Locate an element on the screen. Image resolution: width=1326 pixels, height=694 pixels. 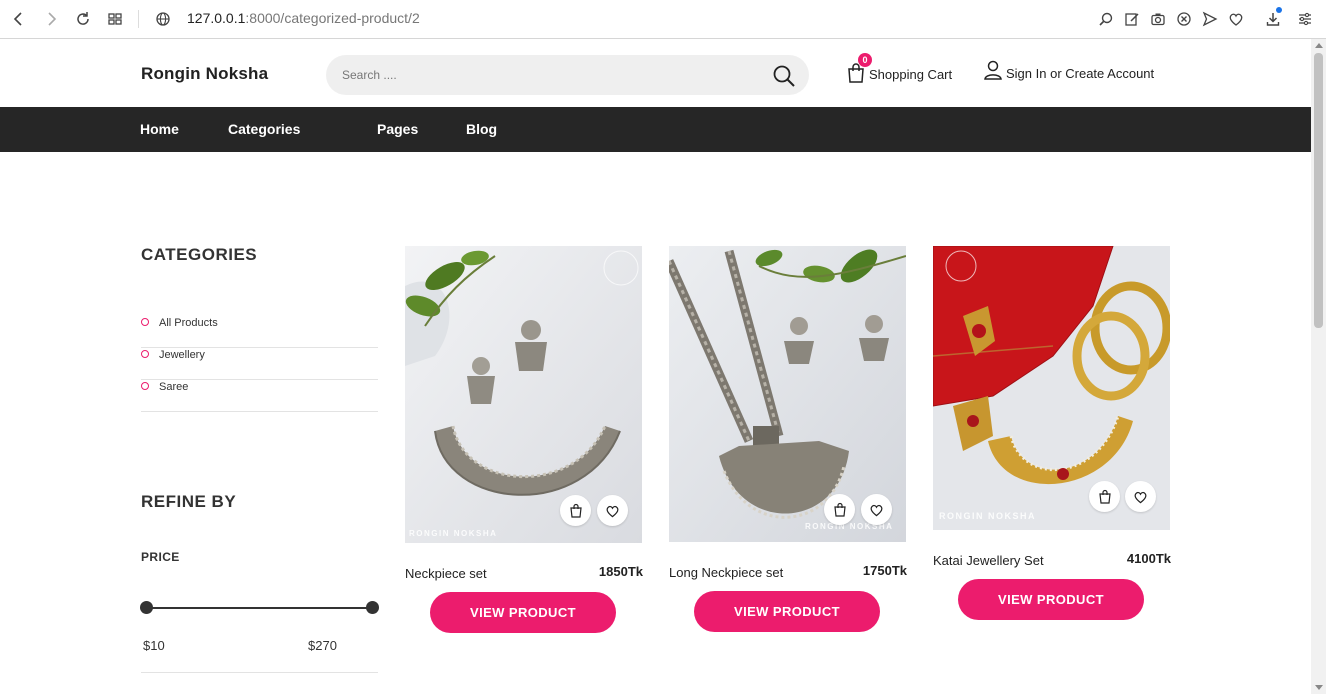
scroll-up-arrow is located at coordinates (1319, 45).